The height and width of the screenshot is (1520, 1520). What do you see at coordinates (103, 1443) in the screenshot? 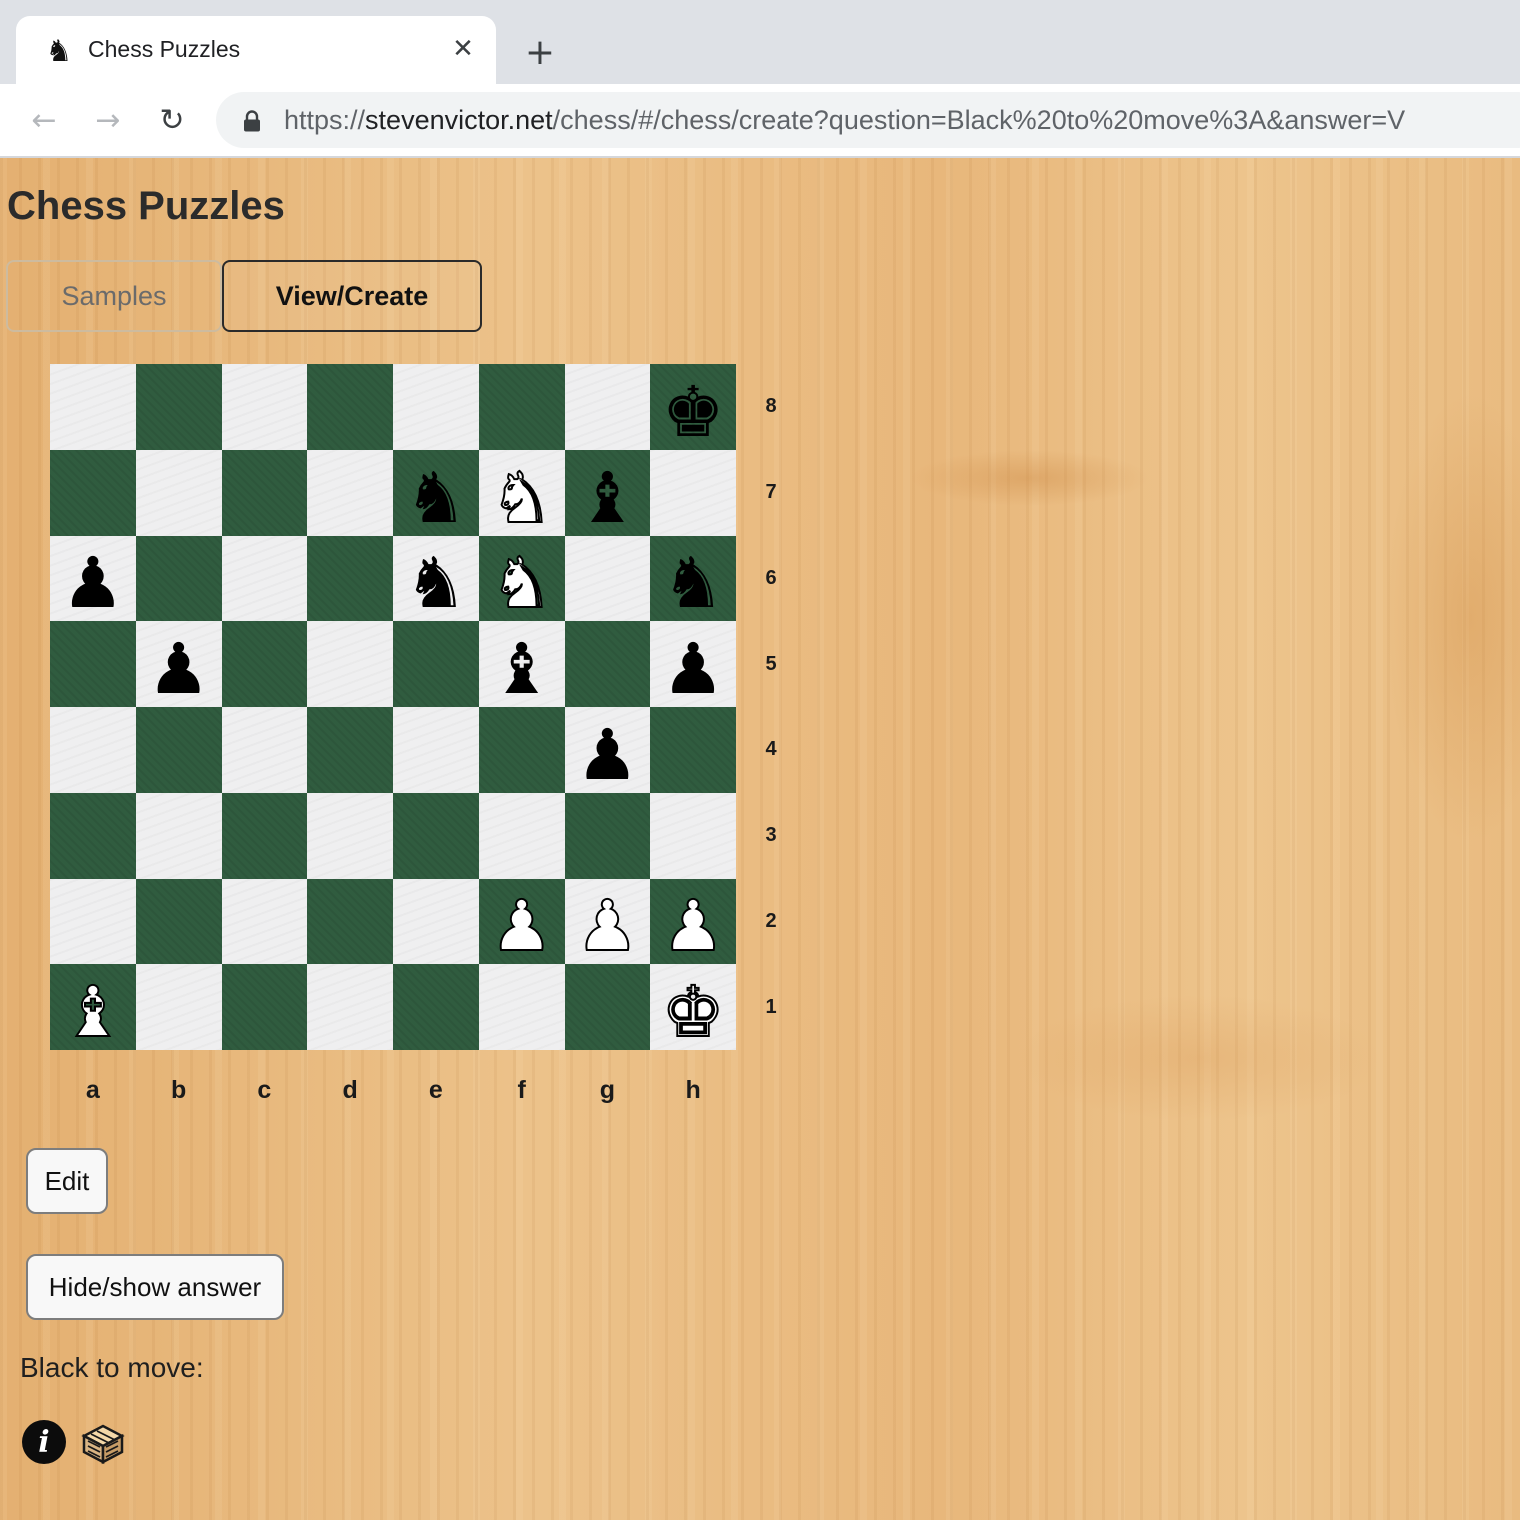
I see `lichess-icon` at bounding box center [103, 1443].